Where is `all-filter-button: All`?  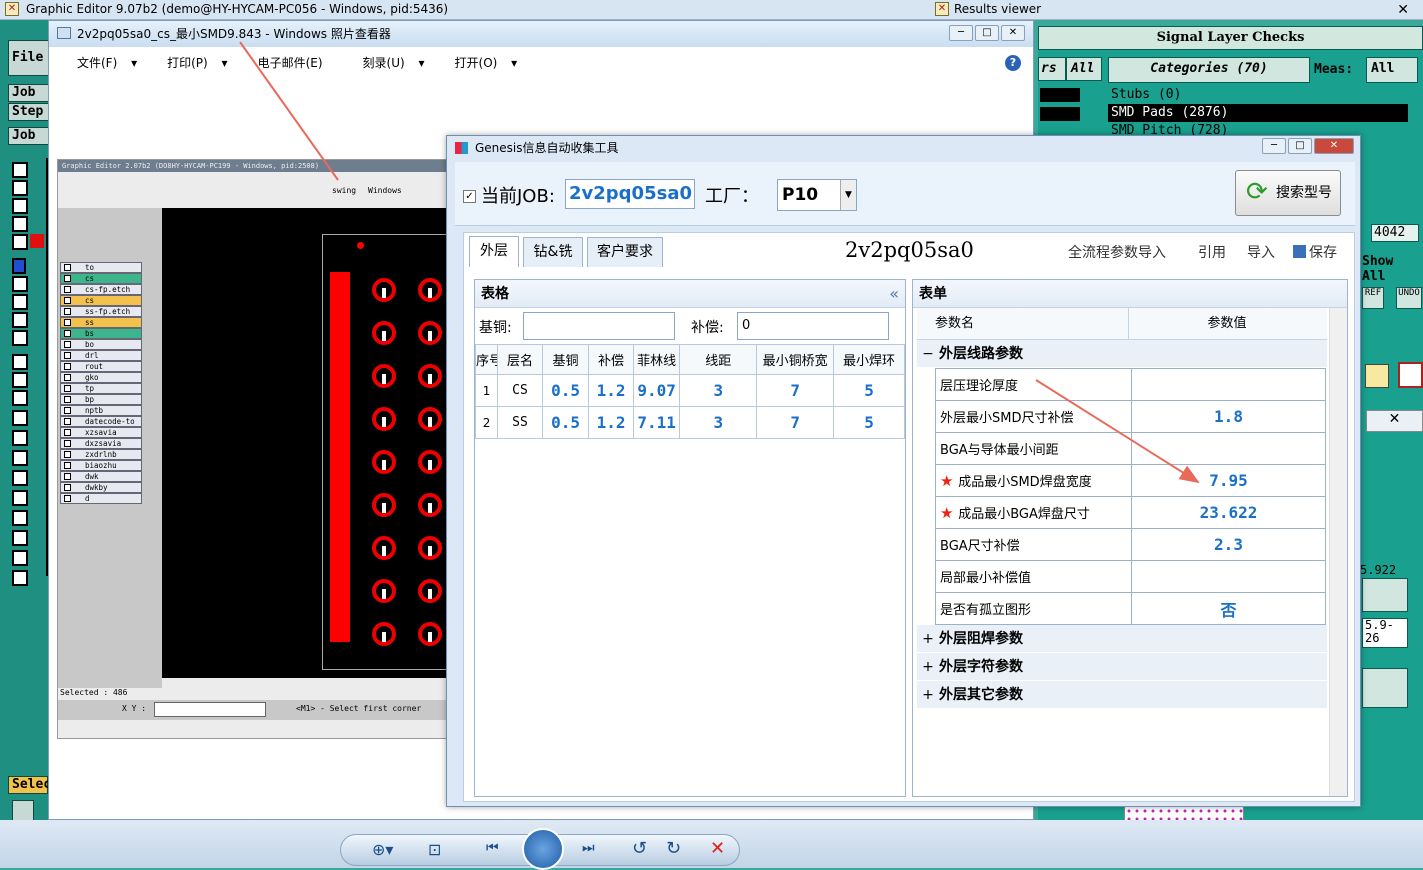
all-filter-button: All is located at coordinates (1084, 69).